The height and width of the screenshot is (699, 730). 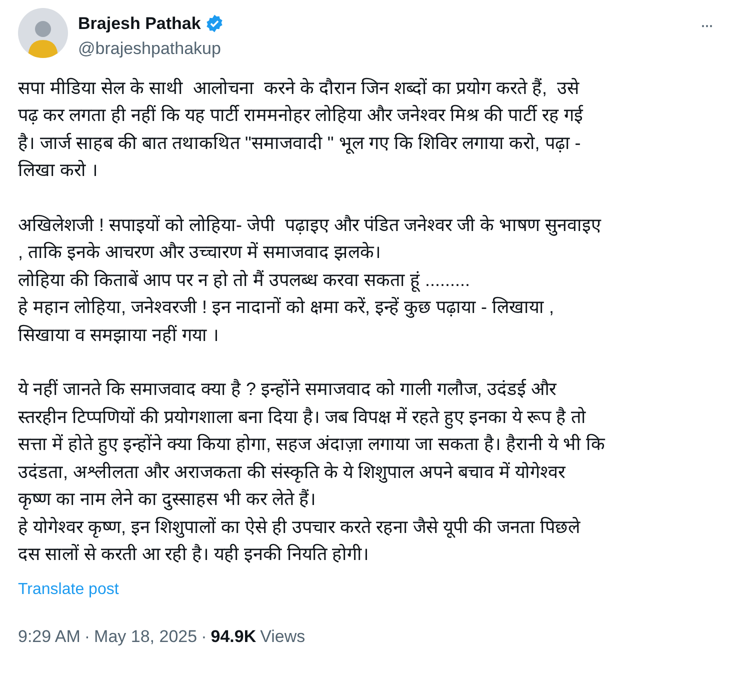 I want to click on post-text-line: है। जार्ज साहब की बात तथाकथित "समाजवादी " भूल गए कि शिविर लगाया करो, पढ़ा -, so click(x=299, y=144).